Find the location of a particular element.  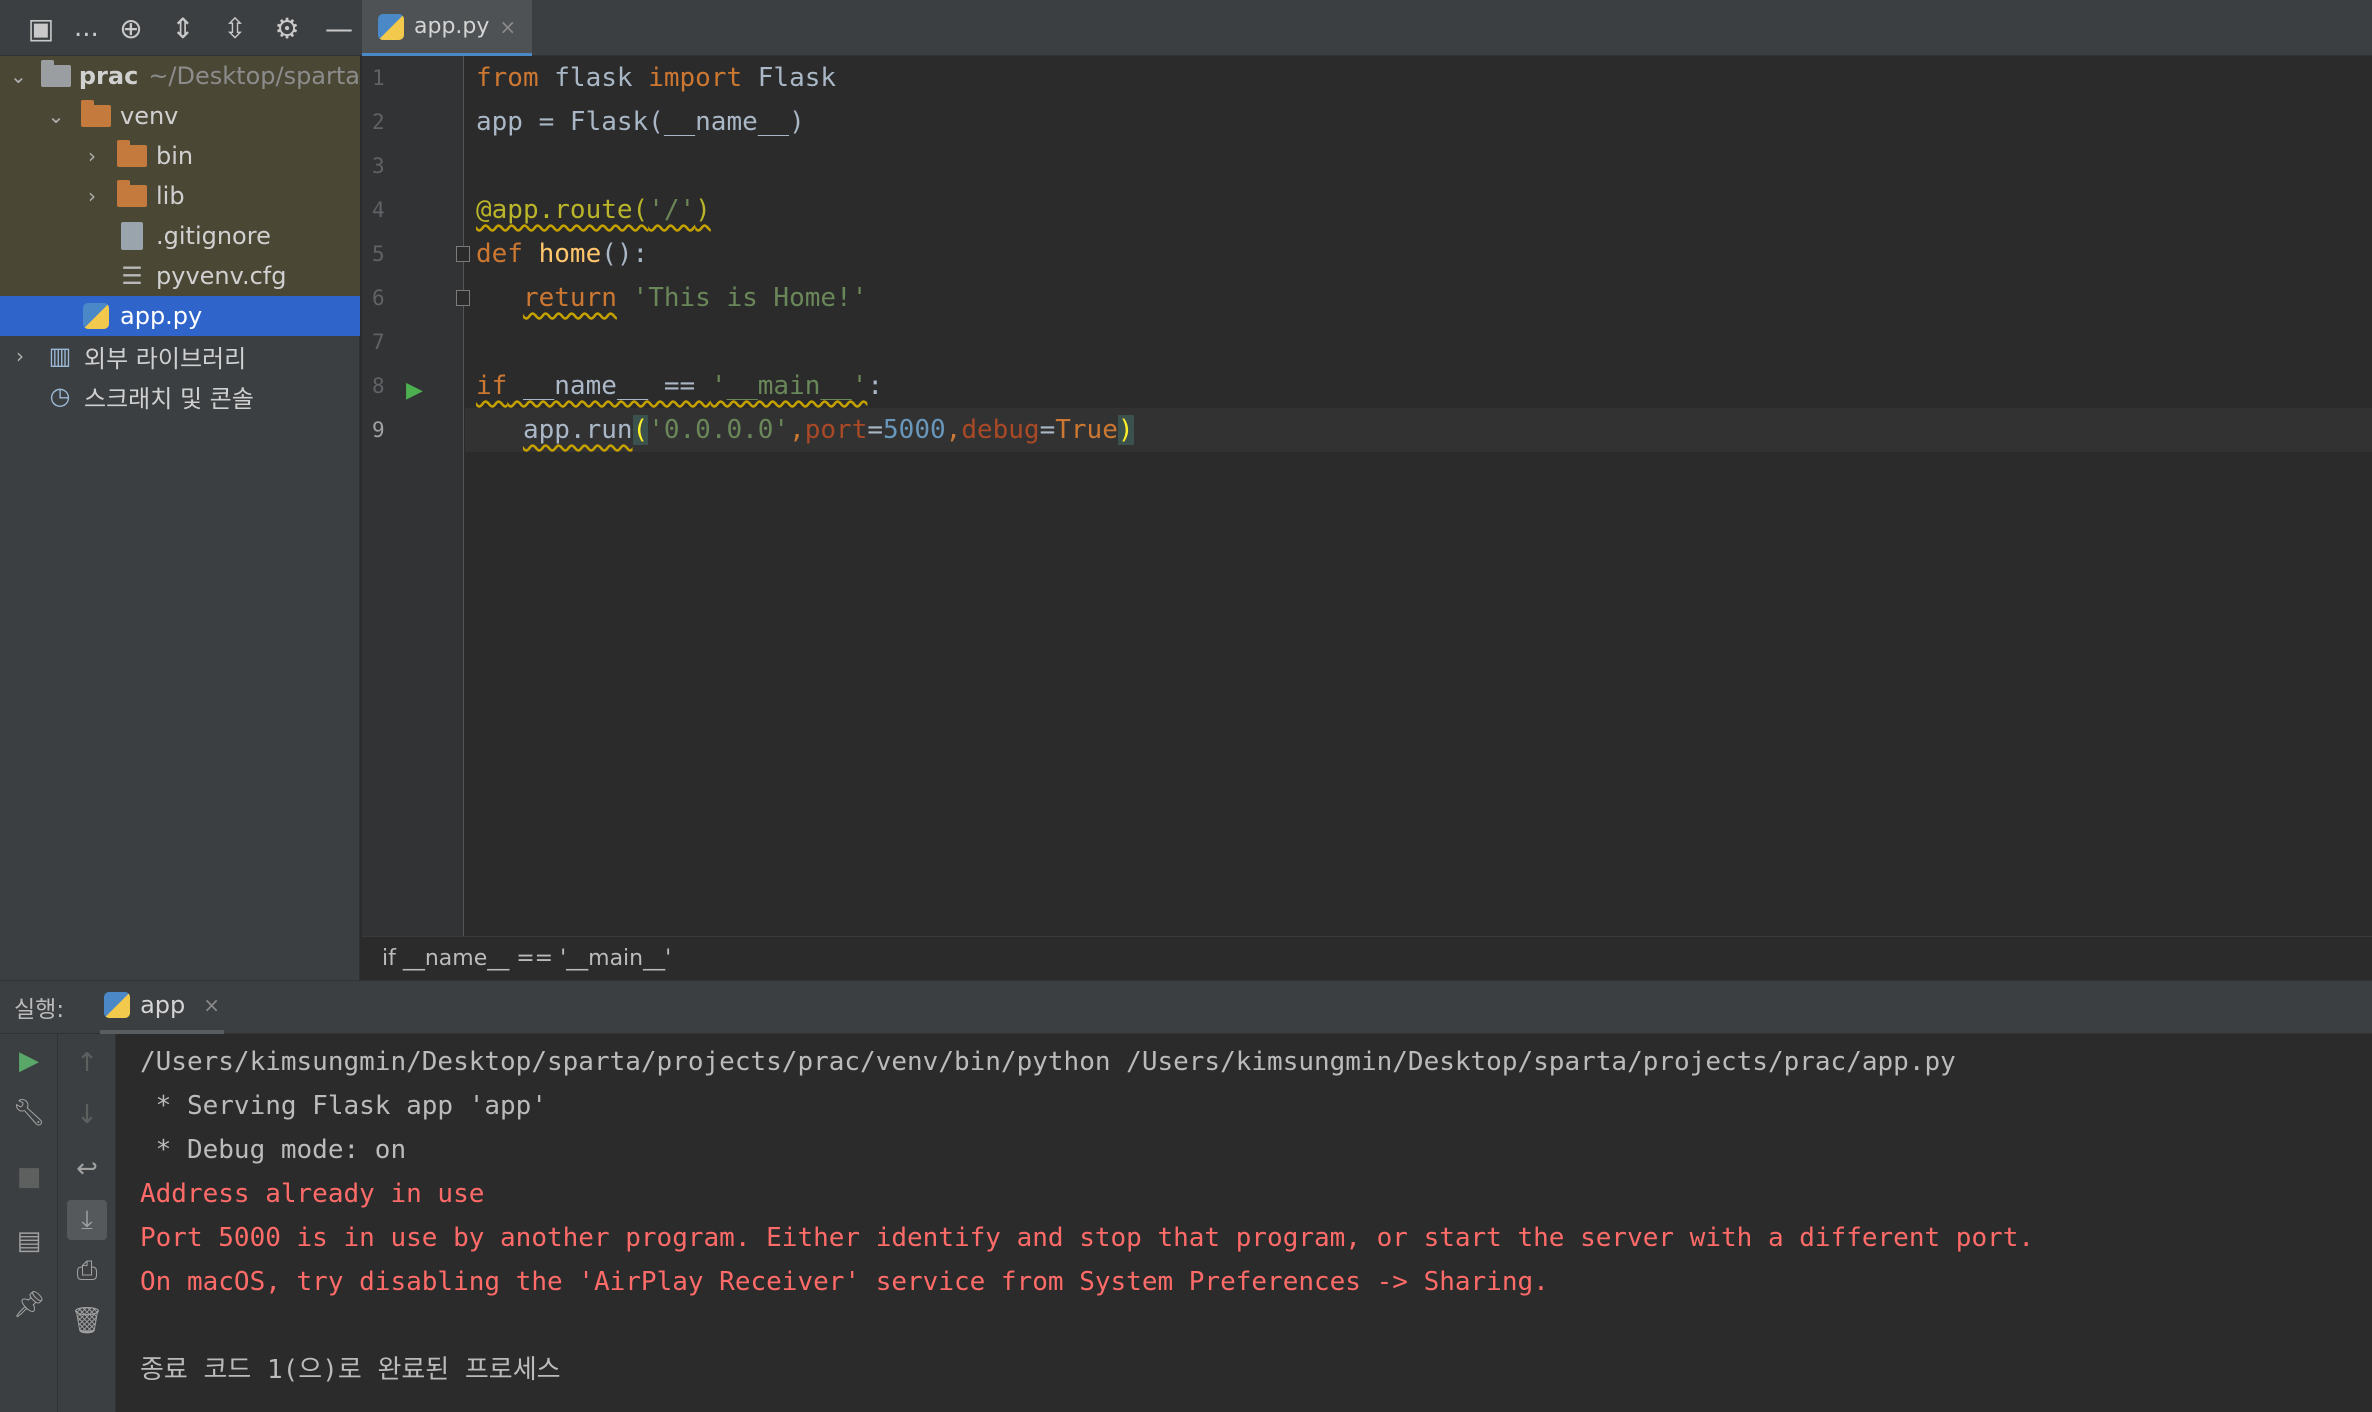

line-gutter: 1 2 3 4 5 6 7 8 9 ▶ is located at coordinates (416, 496).